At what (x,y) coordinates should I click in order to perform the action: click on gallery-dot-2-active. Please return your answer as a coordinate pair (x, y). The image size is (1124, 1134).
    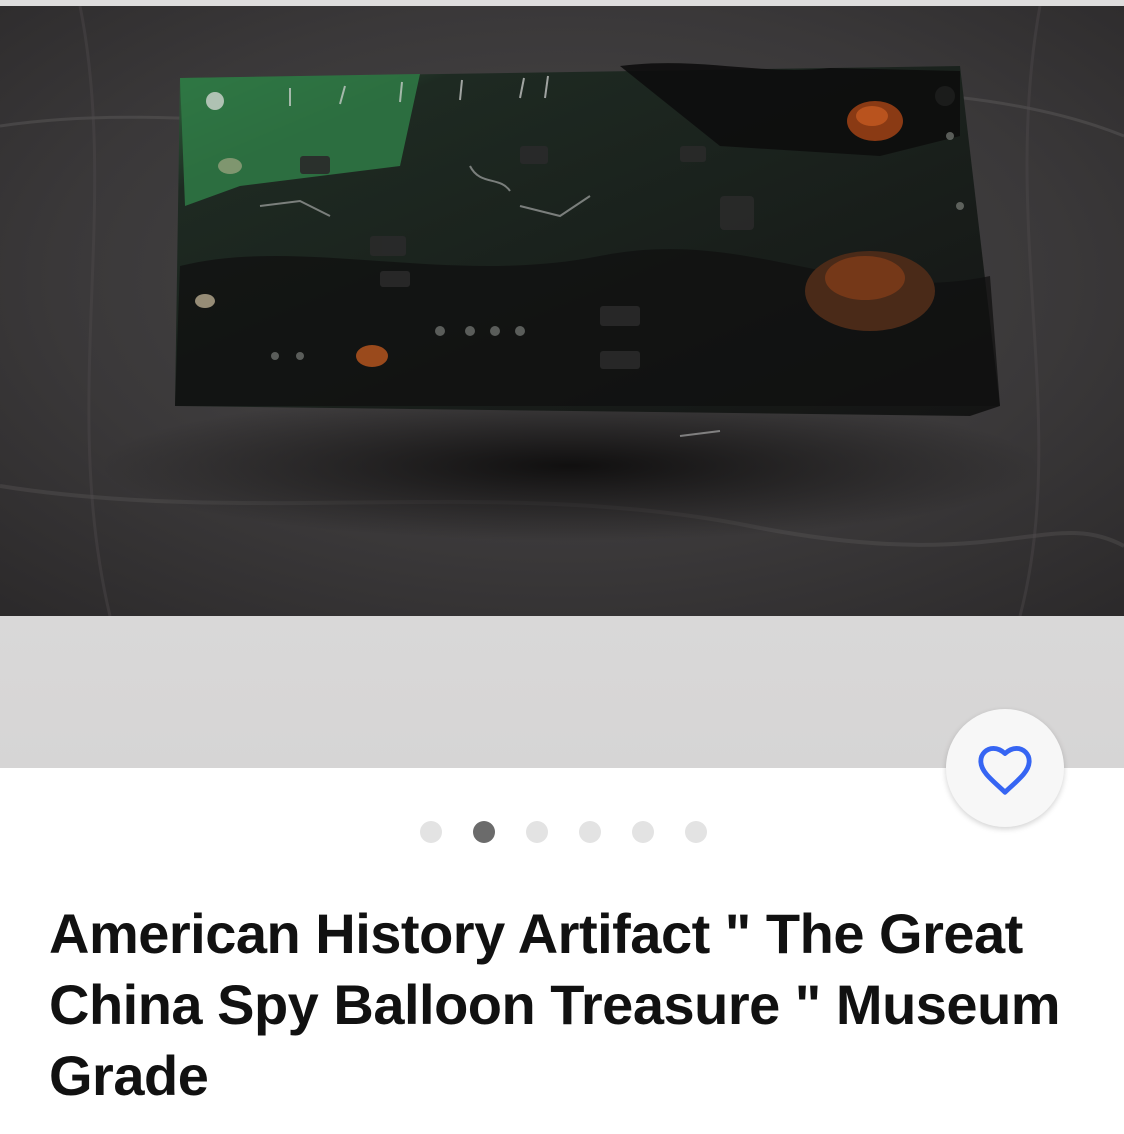
    Looking at the image, I should click on (484, 832).